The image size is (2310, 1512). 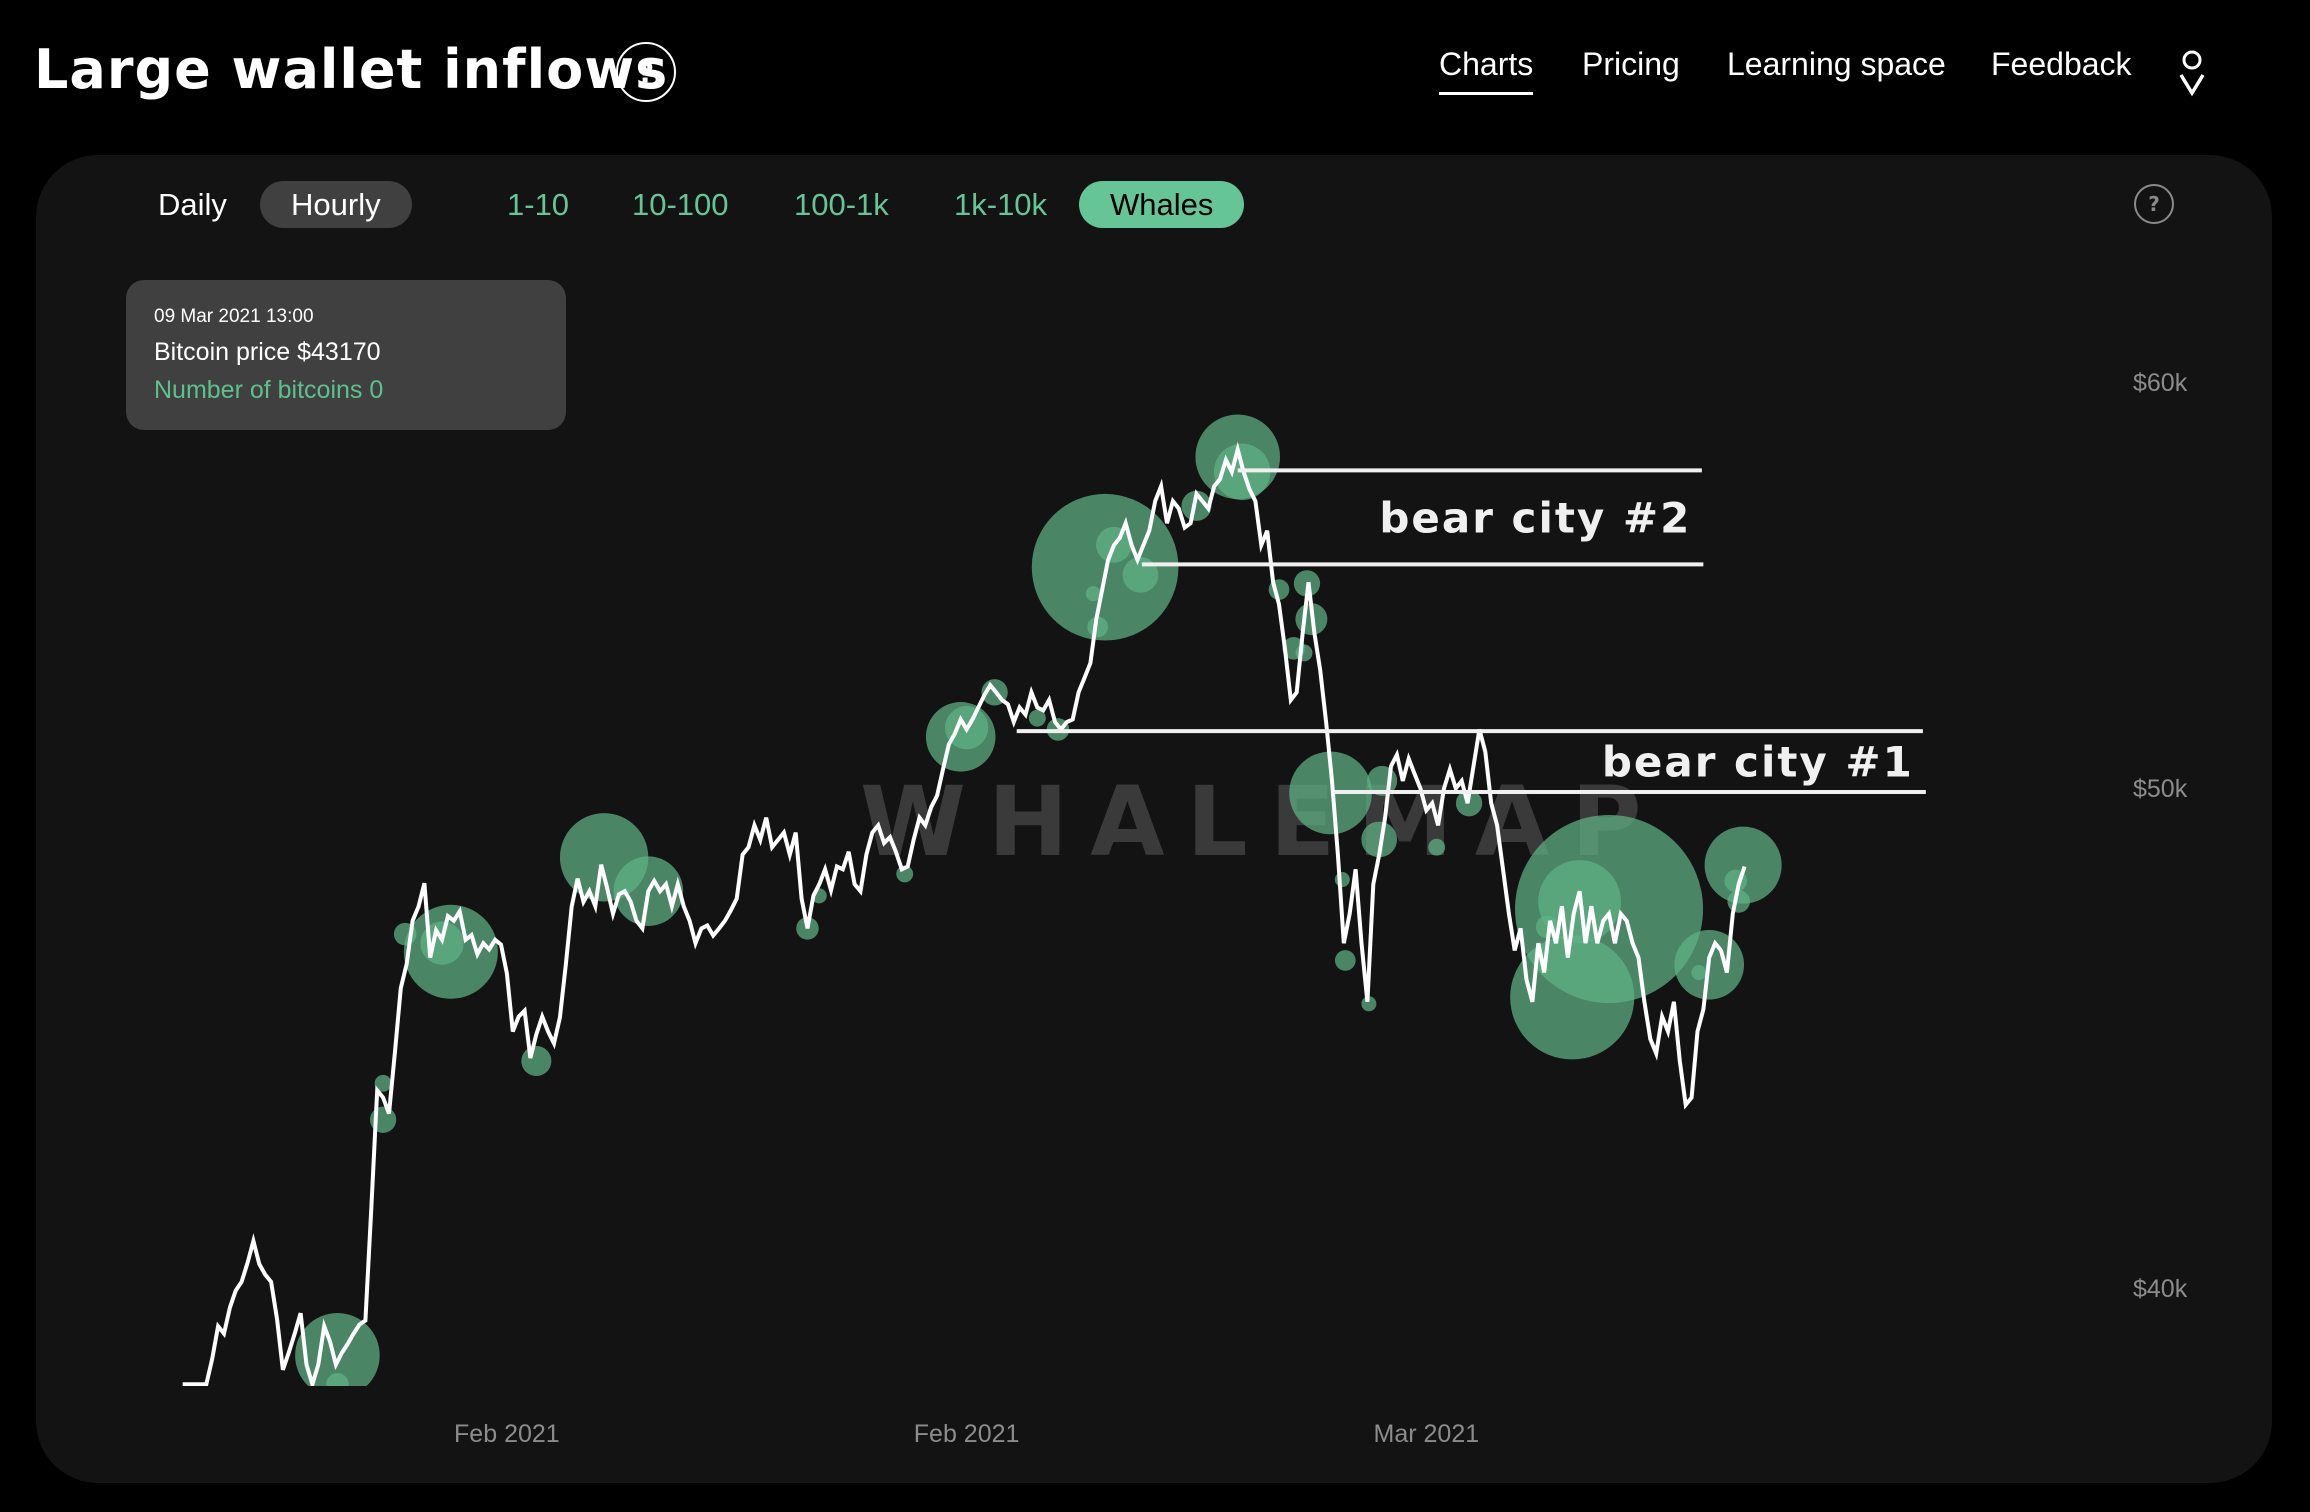 What do you see at coordinates (234, 316) in the screenshot?
I see `tooltip-date: 09 Mar 2021 13:00` at bounding box center [234, 316].